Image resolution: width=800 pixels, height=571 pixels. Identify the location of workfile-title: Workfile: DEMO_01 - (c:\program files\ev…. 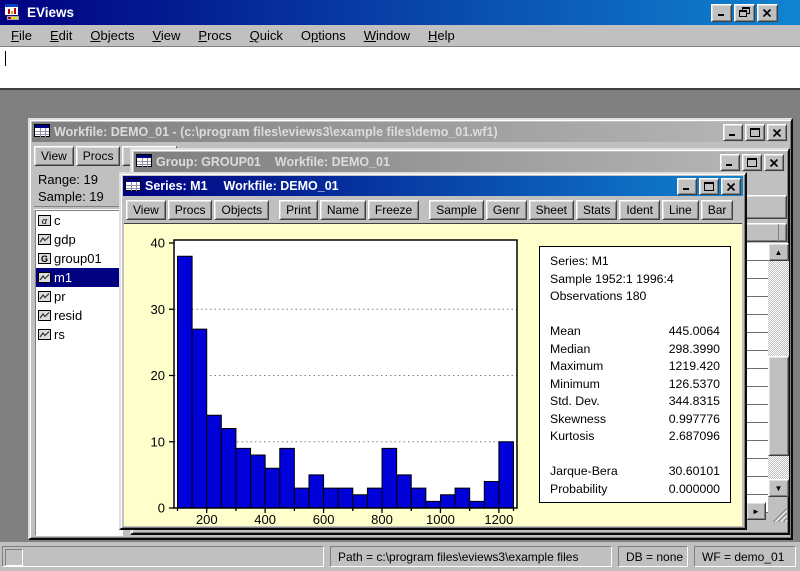
(276, 132).